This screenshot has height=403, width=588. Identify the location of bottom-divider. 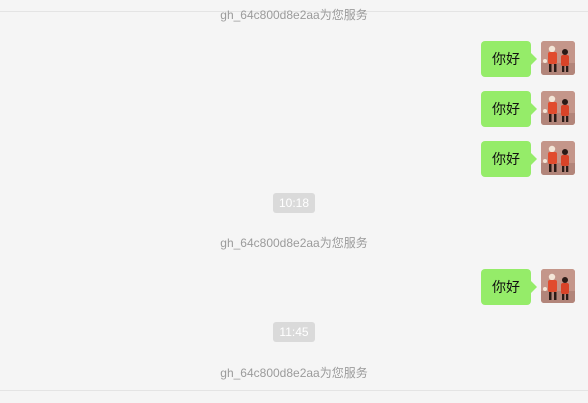
(294, 390).